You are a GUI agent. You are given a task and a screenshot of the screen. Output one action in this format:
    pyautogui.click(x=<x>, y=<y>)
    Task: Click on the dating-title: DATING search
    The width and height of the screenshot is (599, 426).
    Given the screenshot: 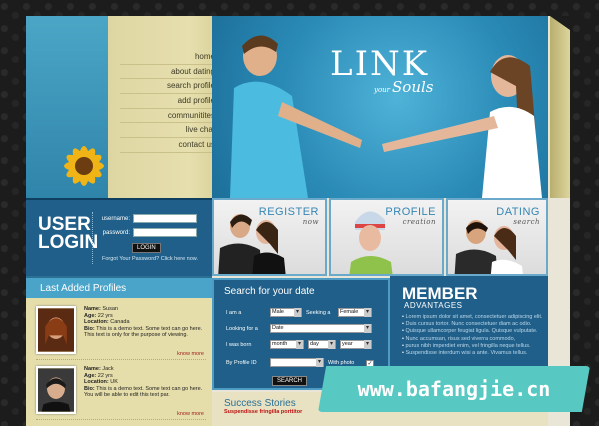 What is the action you would take?
    pyautogui.click(x=518, y=216)
    